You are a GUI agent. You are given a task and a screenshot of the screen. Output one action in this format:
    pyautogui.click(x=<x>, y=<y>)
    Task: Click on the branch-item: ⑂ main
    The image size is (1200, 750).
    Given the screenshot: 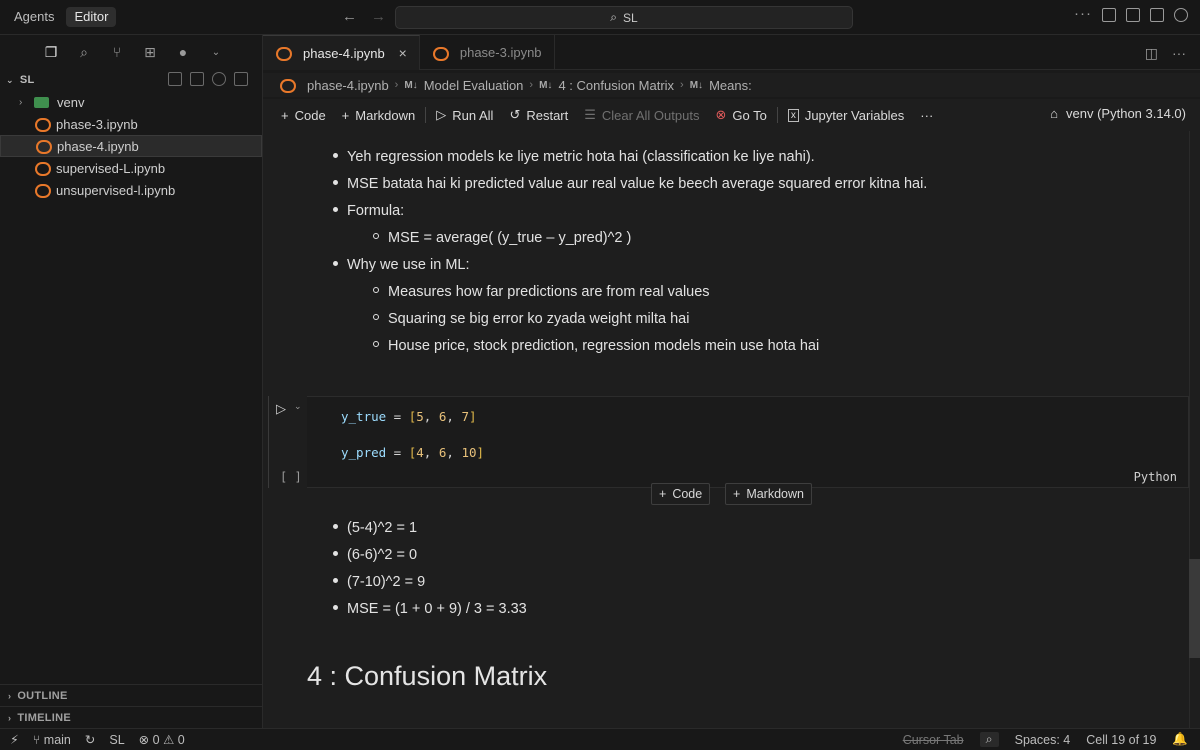 What is the action you would take?
    pyautogui.click(x=52, y=740)
    